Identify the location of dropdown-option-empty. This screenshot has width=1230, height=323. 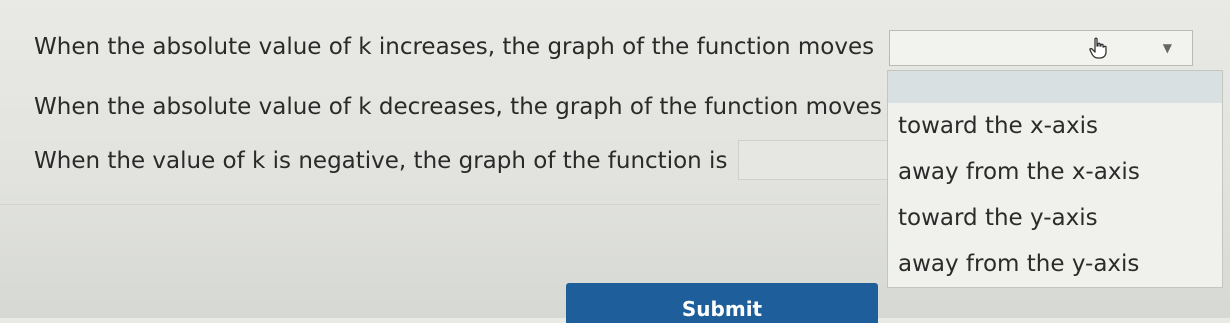
(1055, 87).